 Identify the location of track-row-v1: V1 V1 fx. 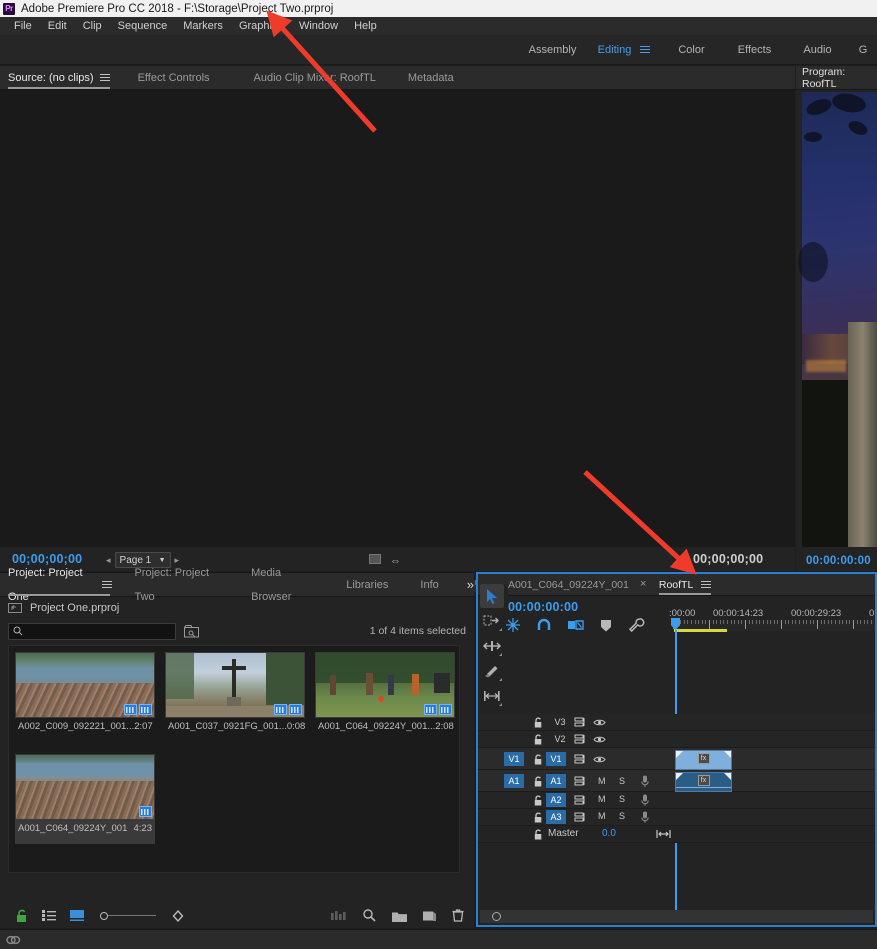
(676, 759).